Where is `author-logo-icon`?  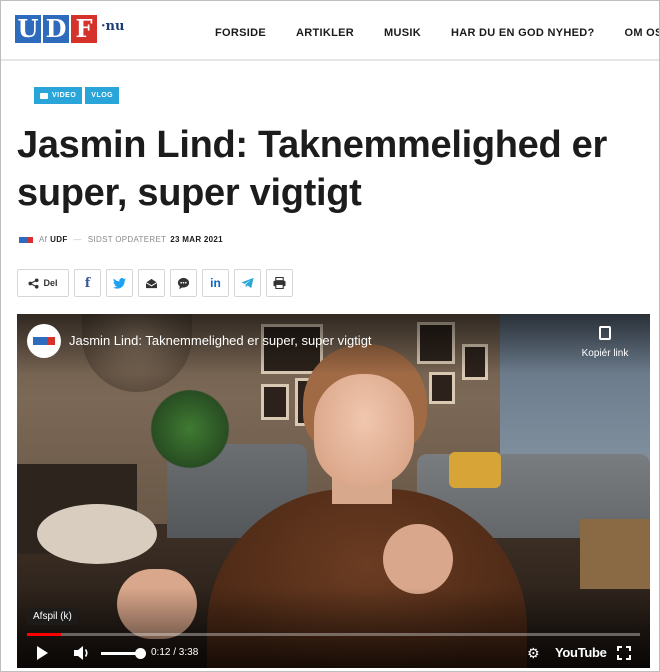 author-logo-icon is located at coordinates (26, 239).